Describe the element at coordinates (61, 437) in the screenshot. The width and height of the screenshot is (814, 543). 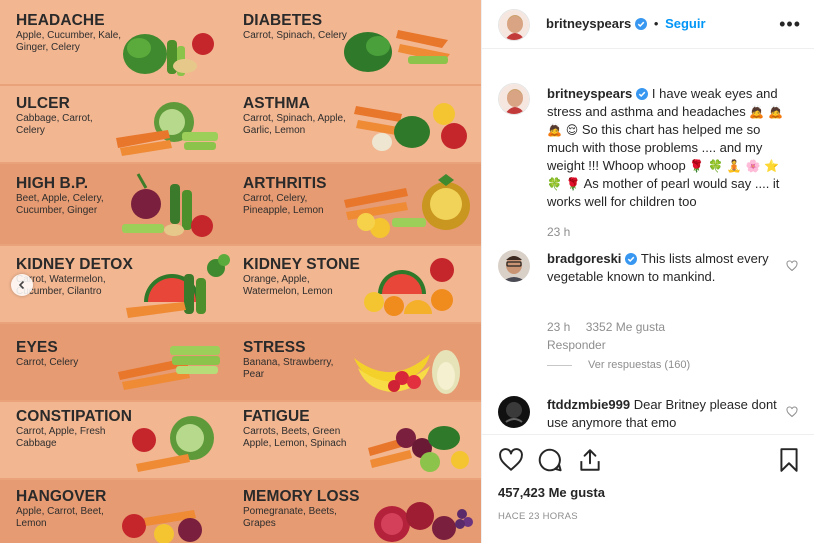
I see `condition-ingredients: Carrot, Apple, Fresh Cabbage` at that location.